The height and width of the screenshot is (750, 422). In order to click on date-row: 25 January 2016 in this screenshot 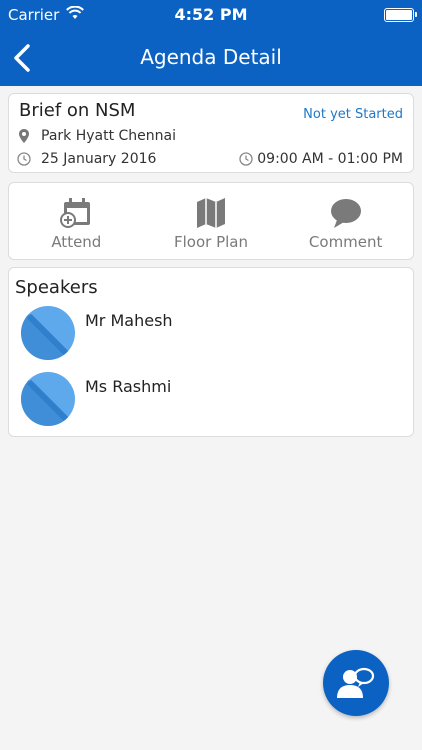, I will do `click(86, 159)`.